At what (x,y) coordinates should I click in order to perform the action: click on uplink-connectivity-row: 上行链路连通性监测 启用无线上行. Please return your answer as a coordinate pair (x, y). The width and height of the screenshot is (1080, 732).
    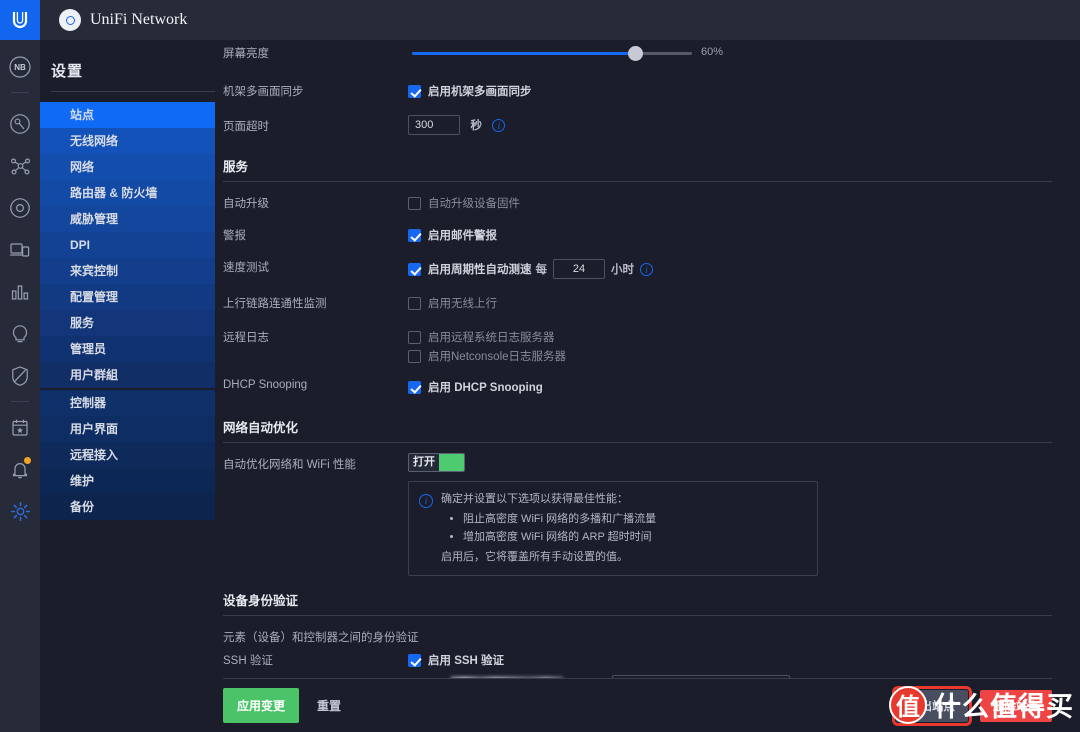
    Looking at the image, I should click on (637, 303).